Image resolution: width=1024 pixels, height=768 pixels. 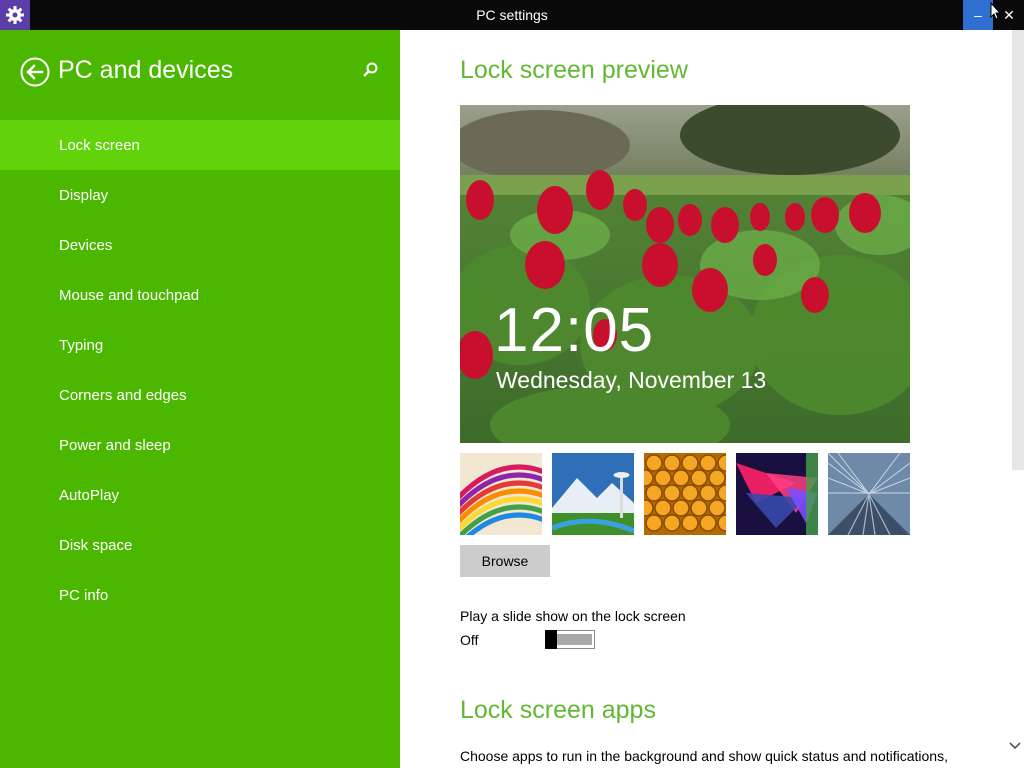 I want to click on slideshow-toggle-state: Off, so click(x=469, y=640).